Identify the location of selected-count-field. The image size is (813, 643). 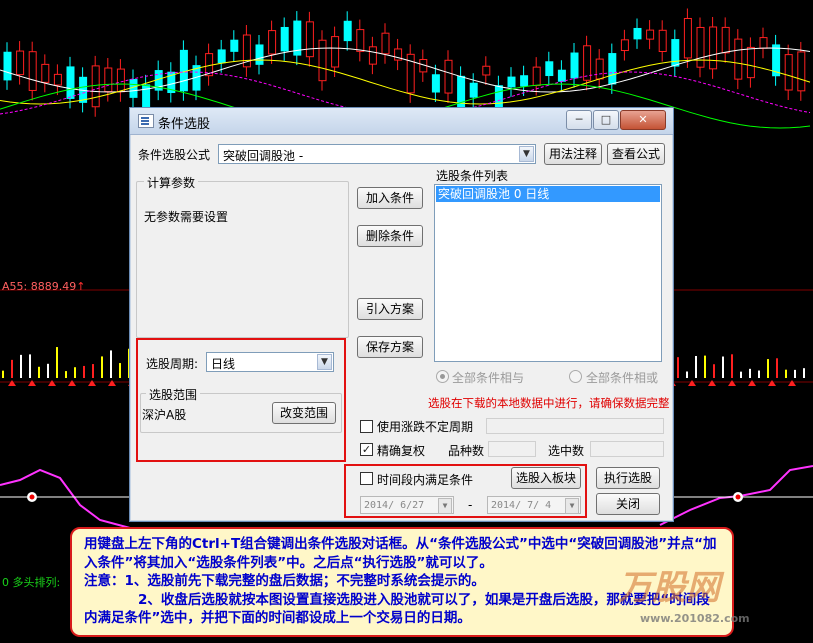
(627, 449).